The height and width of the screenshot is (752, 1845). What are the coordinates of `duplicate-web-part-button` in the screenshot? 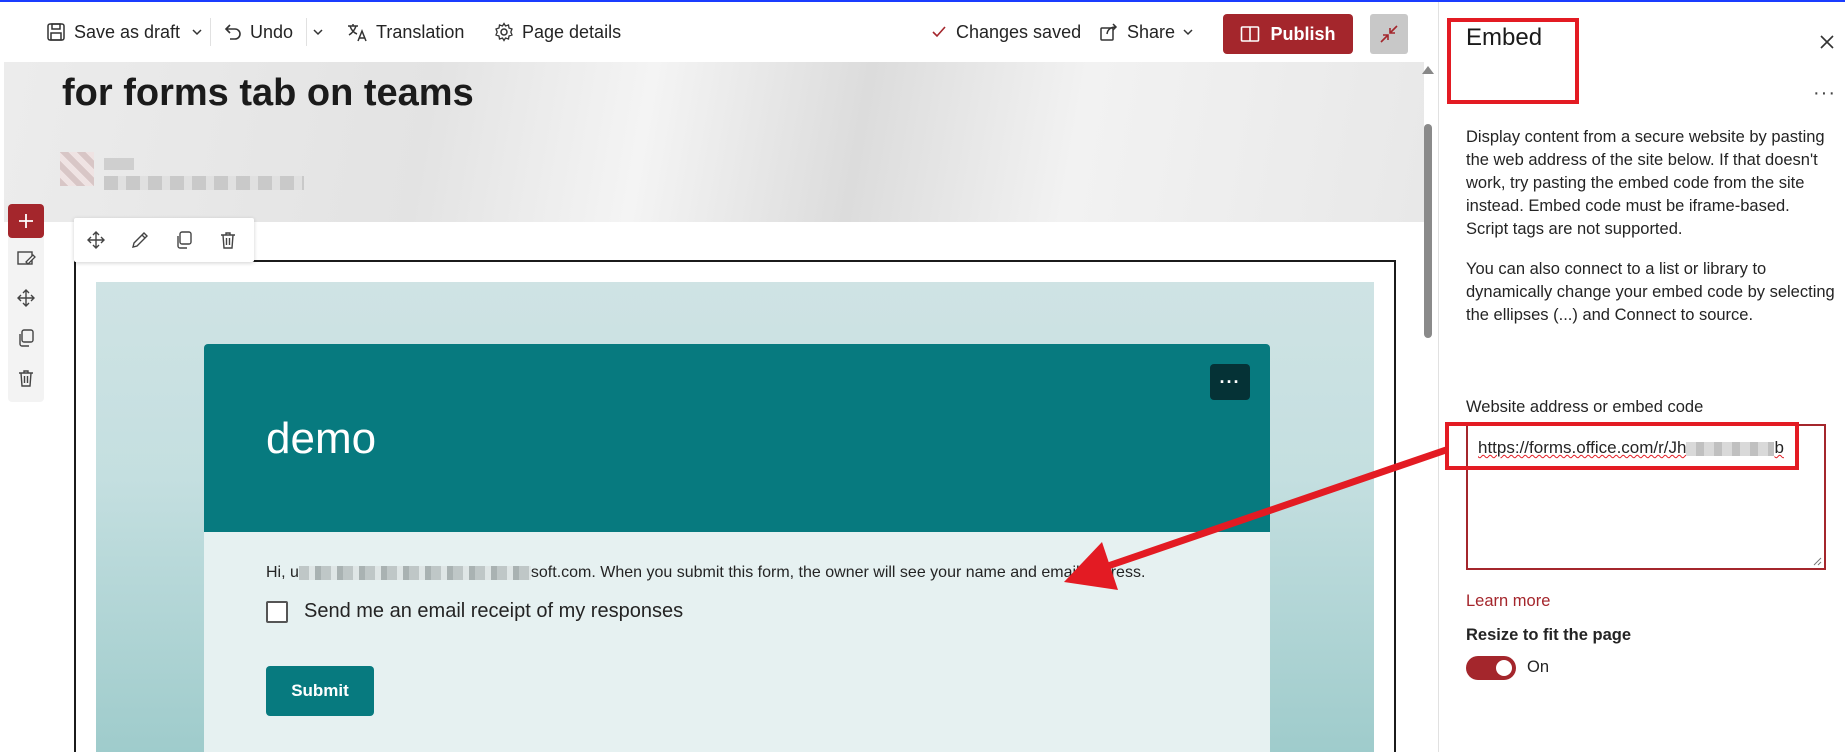 It's located at (184, 240).